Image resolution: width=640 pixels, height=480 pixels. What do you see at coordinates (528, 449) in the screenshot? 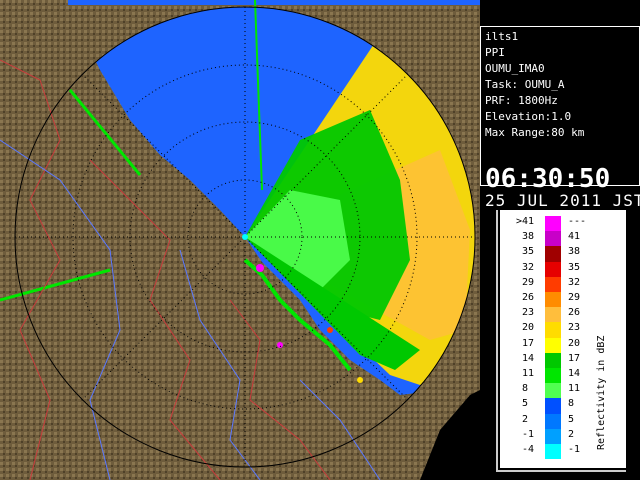
I see `legend-lower-label: -4` at bounding box center [528, 449].